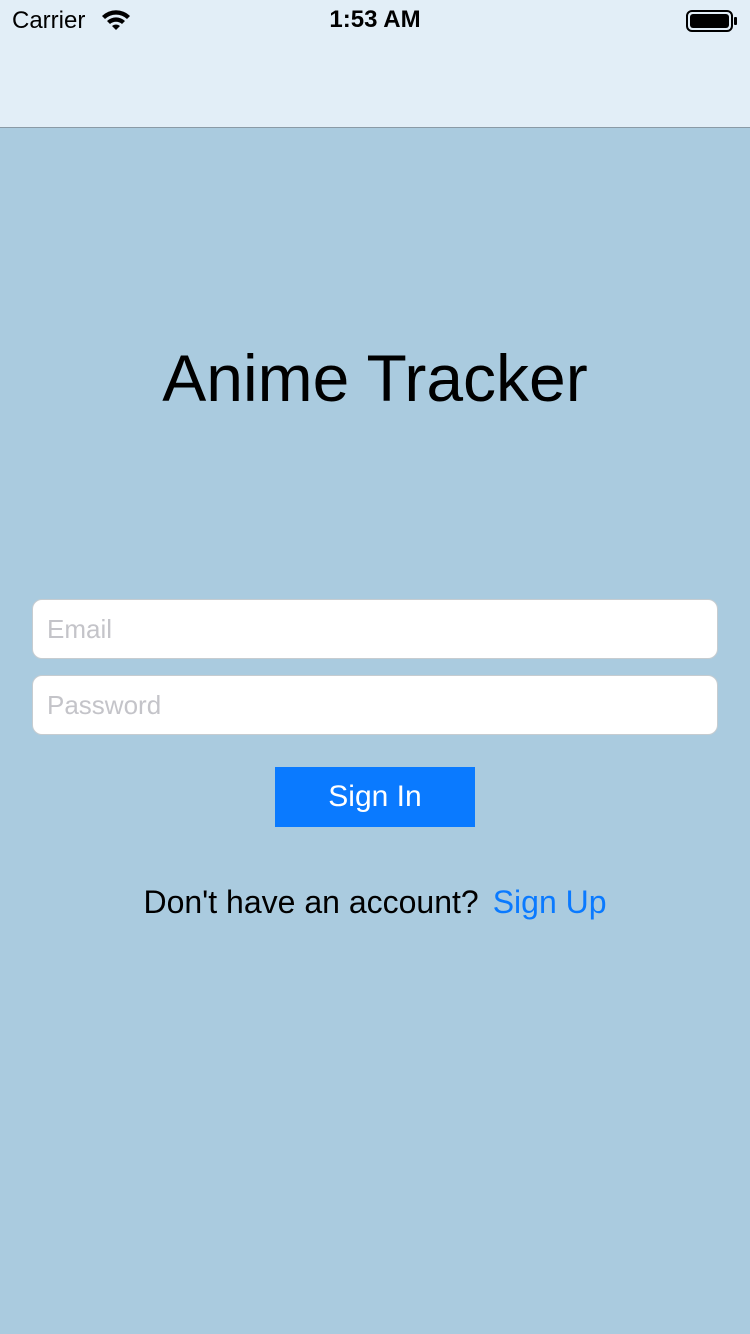 Image resolution: width=750 pixels, height=1334 pixels. Describe the element at coordinates (550, 902) in the screenshot. I see `sign-up-link: Sign Up` at that location.